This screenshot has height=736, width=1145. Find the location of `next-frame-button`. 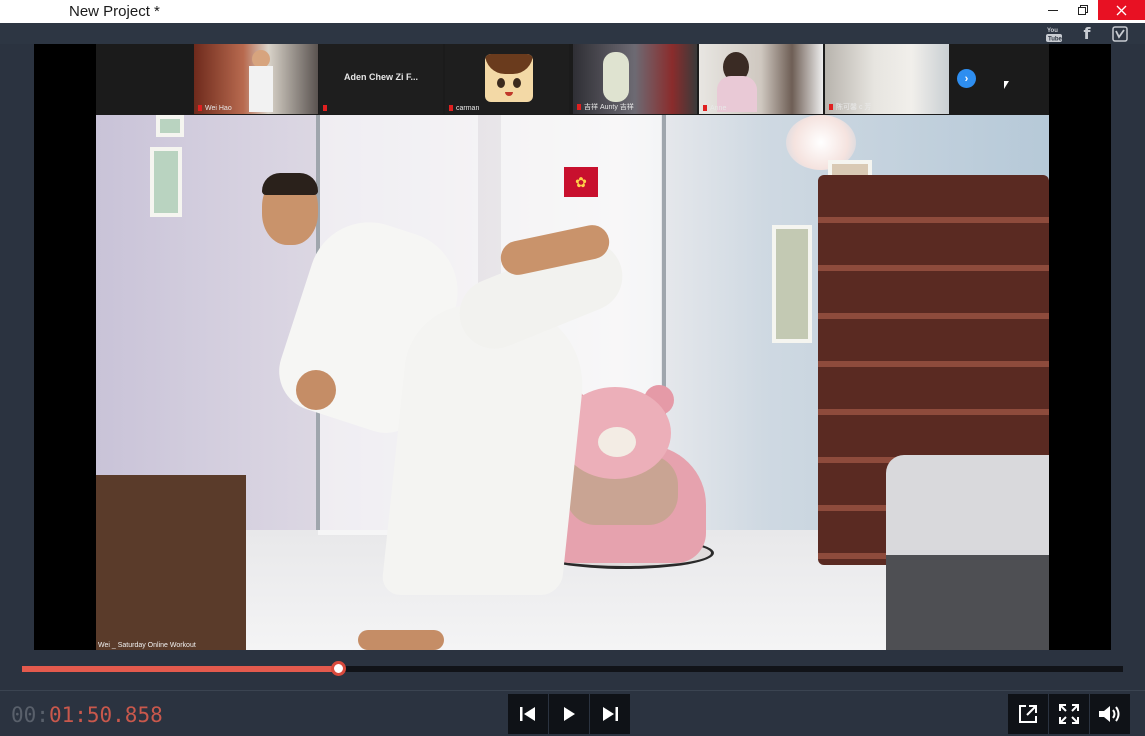

next-frame-button is located at coordinates (610, 714).